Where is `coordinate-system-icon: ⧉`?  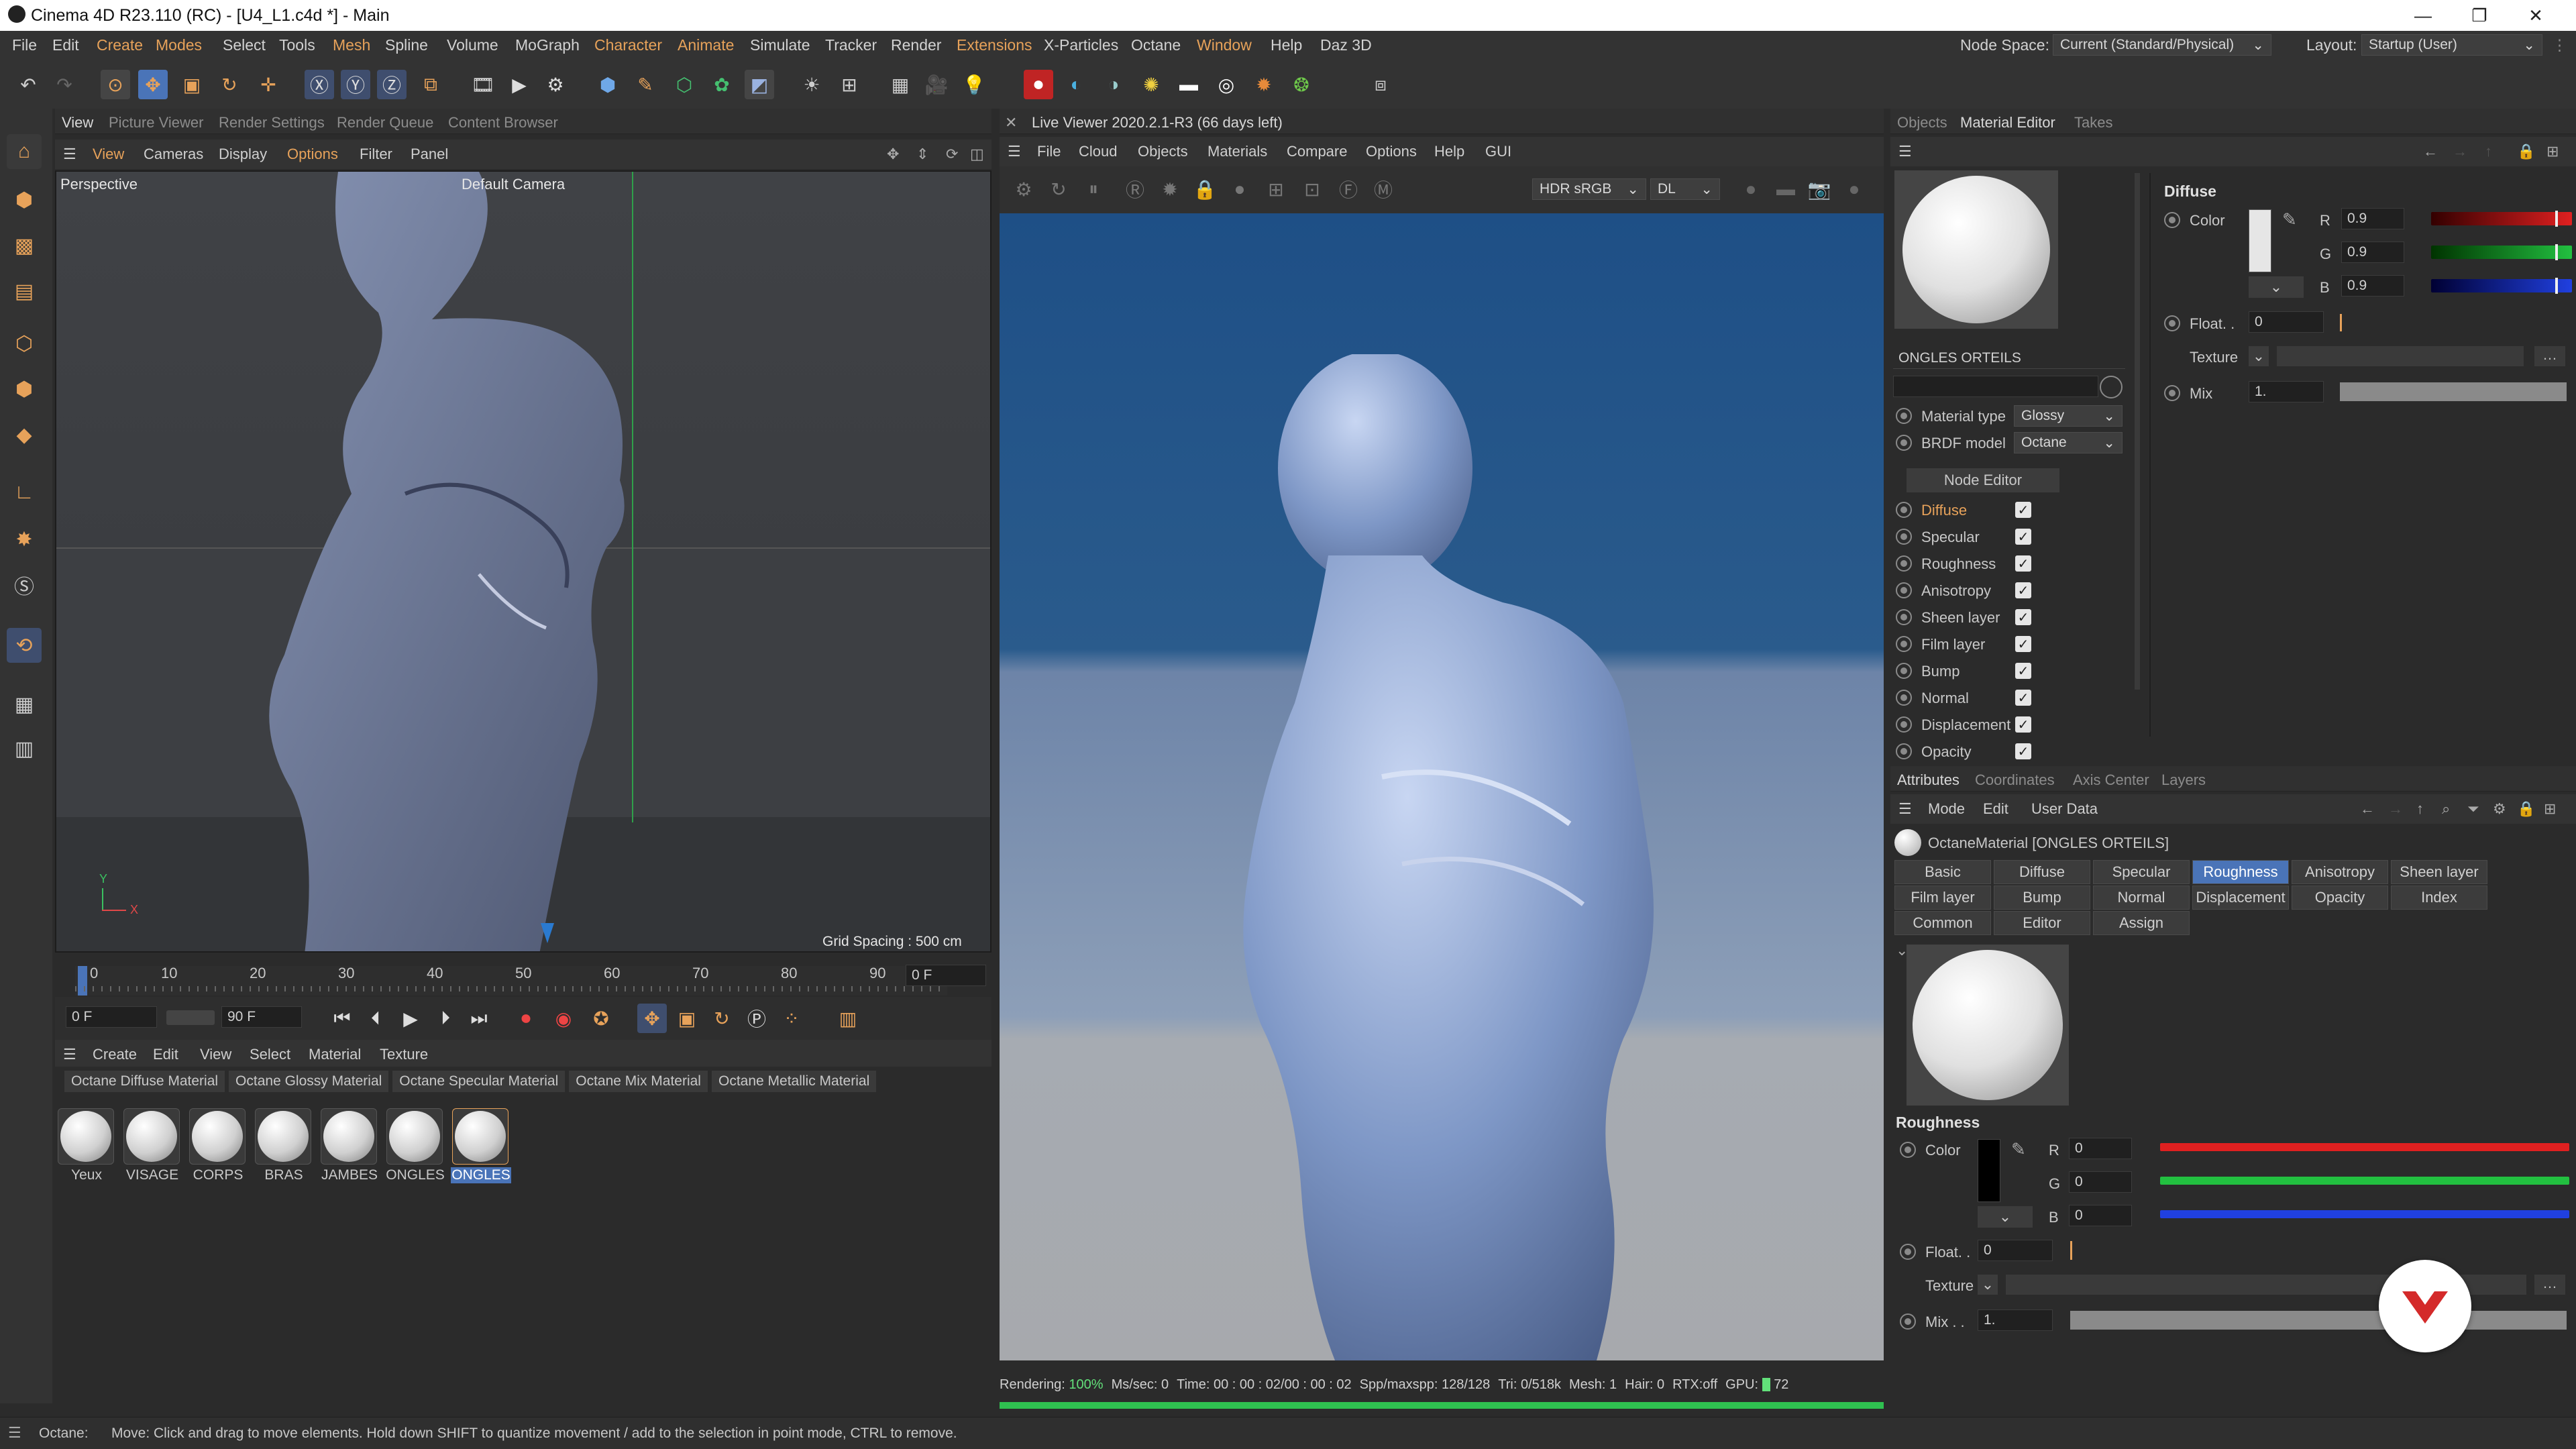 coordinate-system-icon: ⧉ is located at coordinates (430, 84).